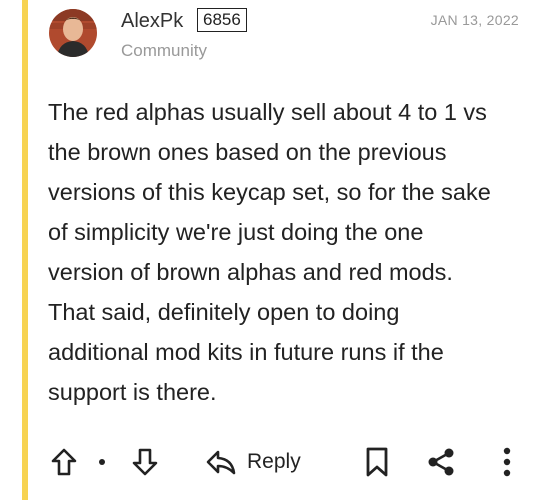 This screenshot has width=533, height=500. What do you see at coordinates (25, 250) in the screenshot?
I see `post-accent-bar` at bounding box center [25, 250].